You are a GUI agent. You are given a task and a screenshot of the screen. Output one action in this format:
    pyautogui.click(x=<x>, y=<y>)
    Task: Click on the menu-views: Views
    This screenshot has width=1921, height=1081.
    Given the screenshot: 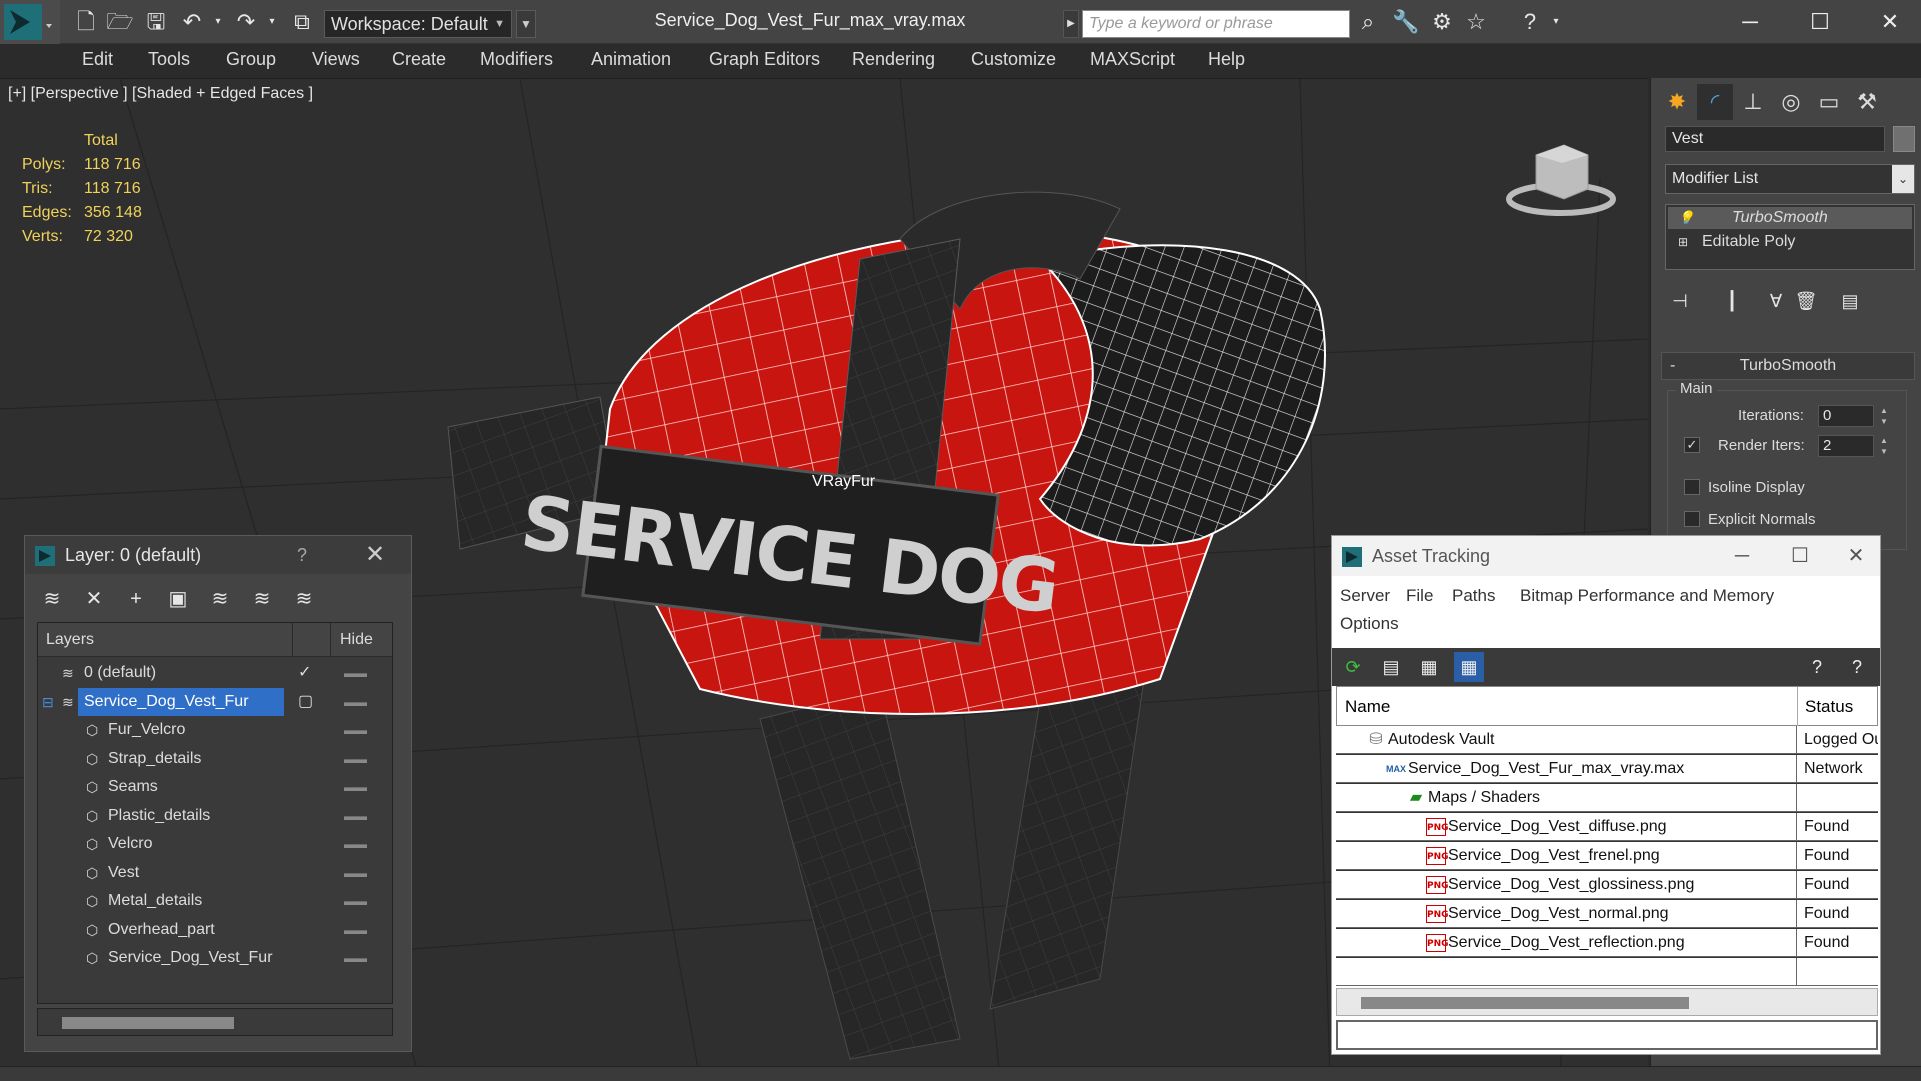 What is the action you would take?
    pyautogui.click(x=336, y=59)
    